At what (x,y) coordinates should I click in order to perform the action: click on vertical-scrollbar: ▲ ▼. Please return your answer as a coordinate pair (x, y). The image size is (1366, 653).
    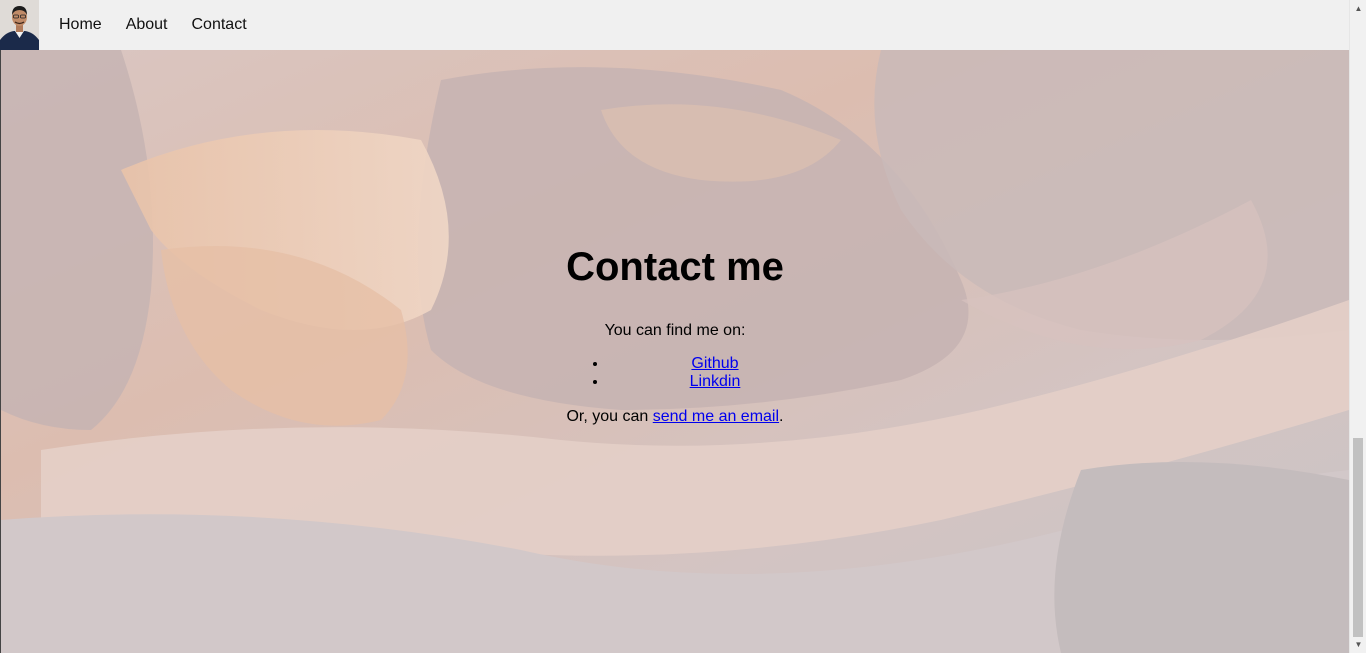
    Looking at the image, I should click on (1357, 326).